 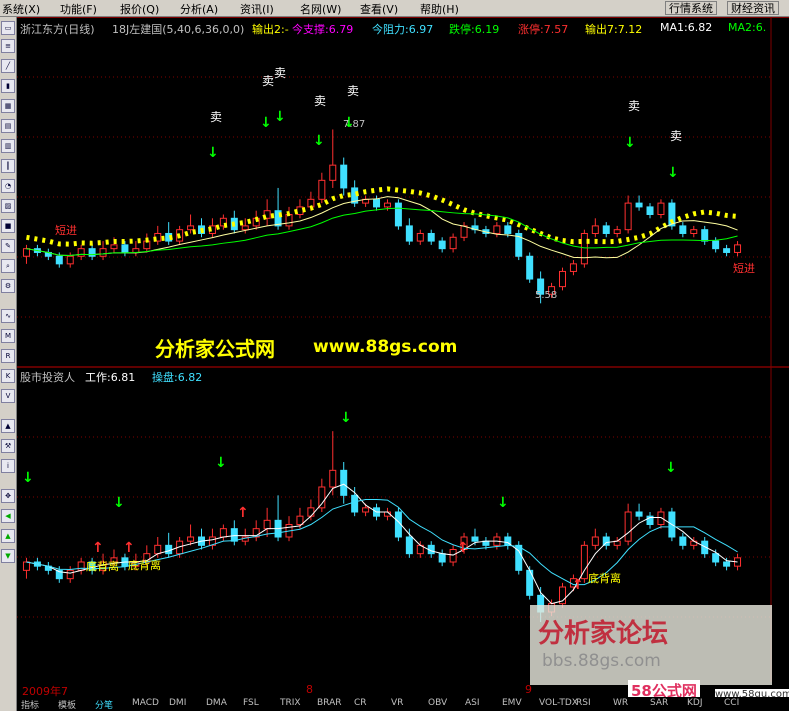 What do you see at coordinates (8, 466) in the screenshot?
I see `info-icon: i` at bounding box center [8, 466].